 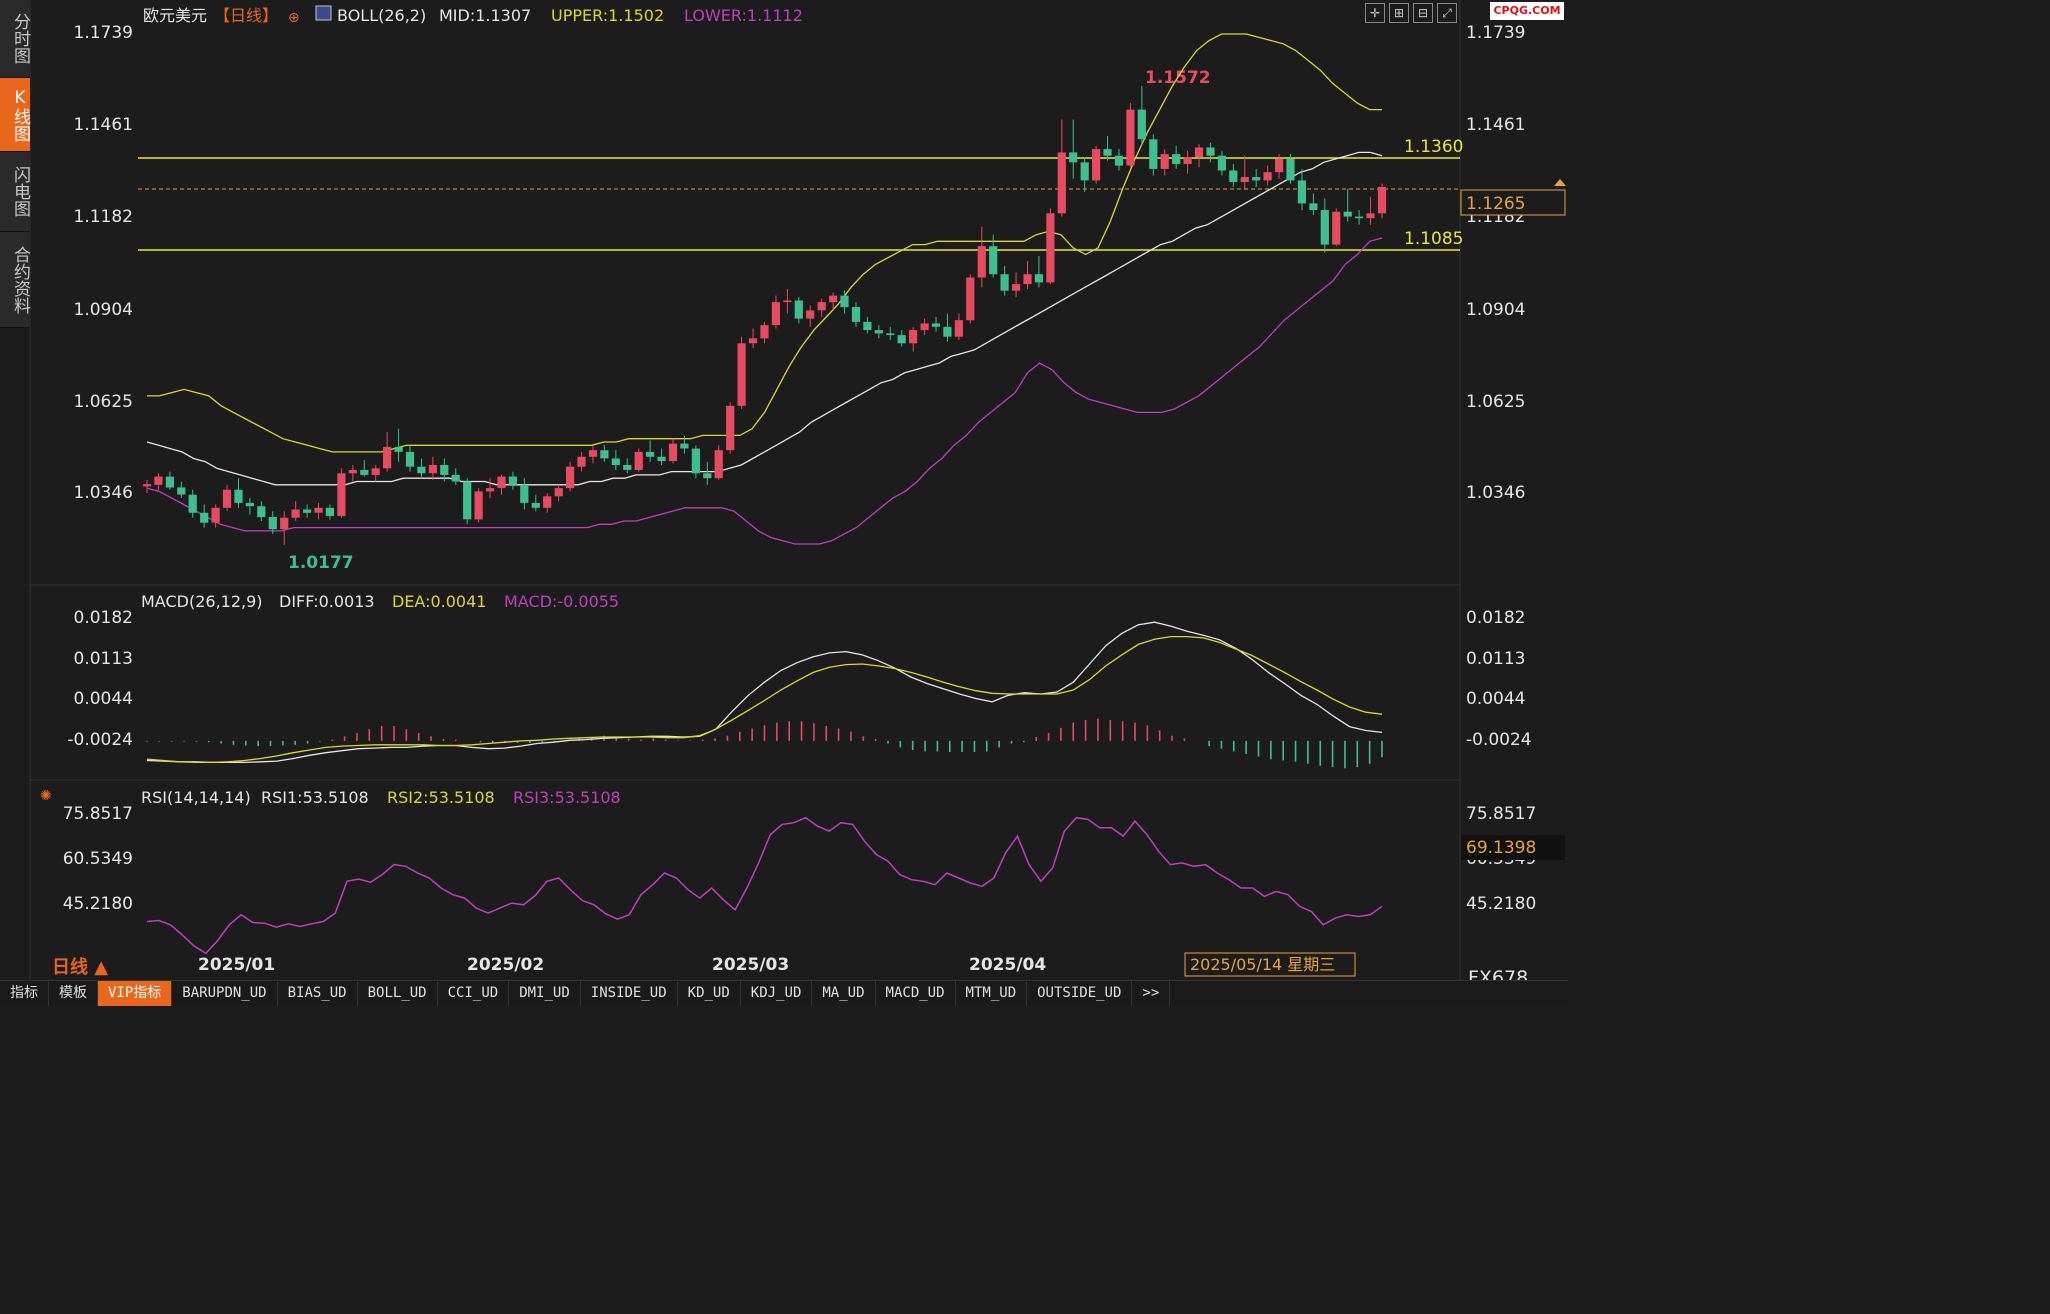 What do you see at coordinates (777, 993) in the screenshot?
I see `tab-kdj: KDJ_UD` at bounding box center [777, 993].